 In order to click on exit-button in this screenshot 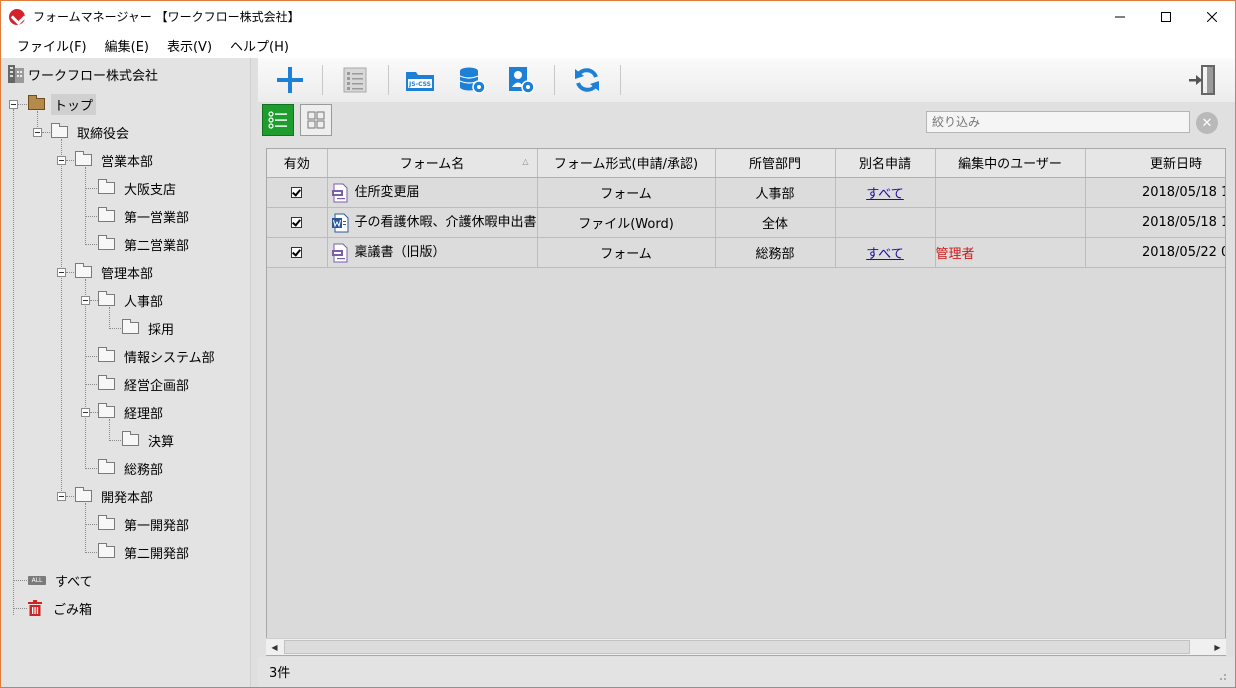, I will do `click(1202, 80)`.